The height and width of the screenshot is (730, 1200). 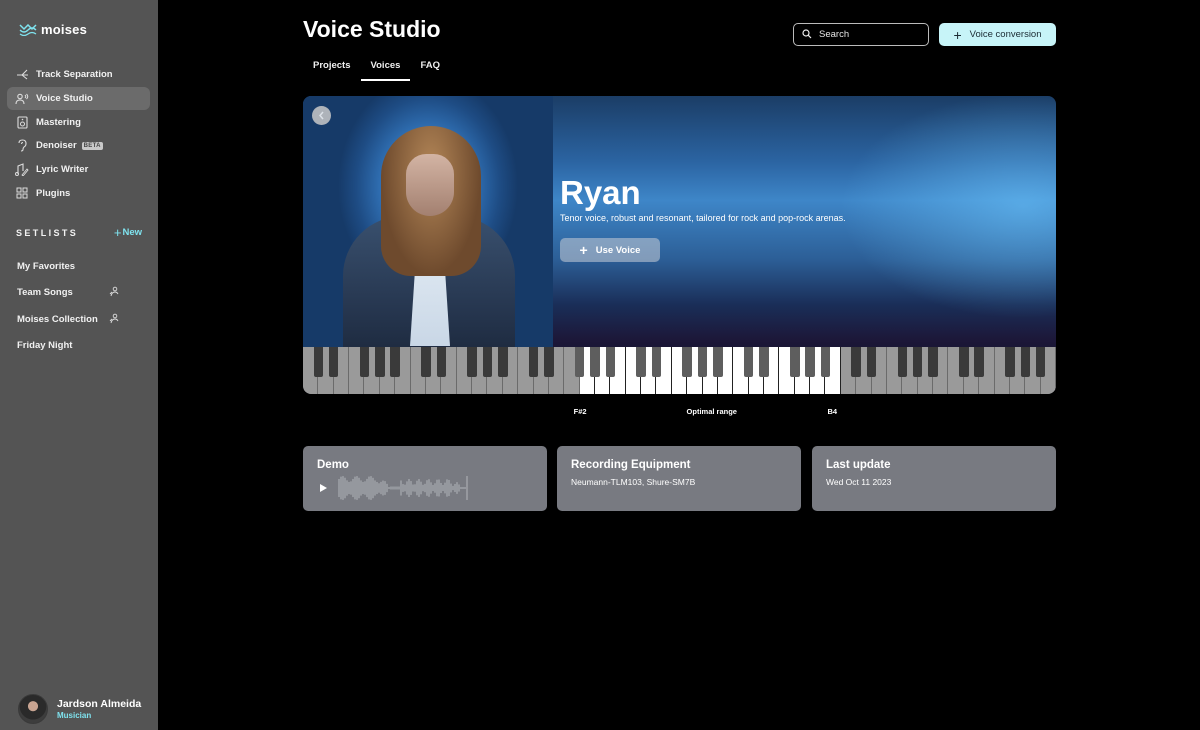 I want to click on use-voice-button: + Use Voice, so click(x=610, y=250).